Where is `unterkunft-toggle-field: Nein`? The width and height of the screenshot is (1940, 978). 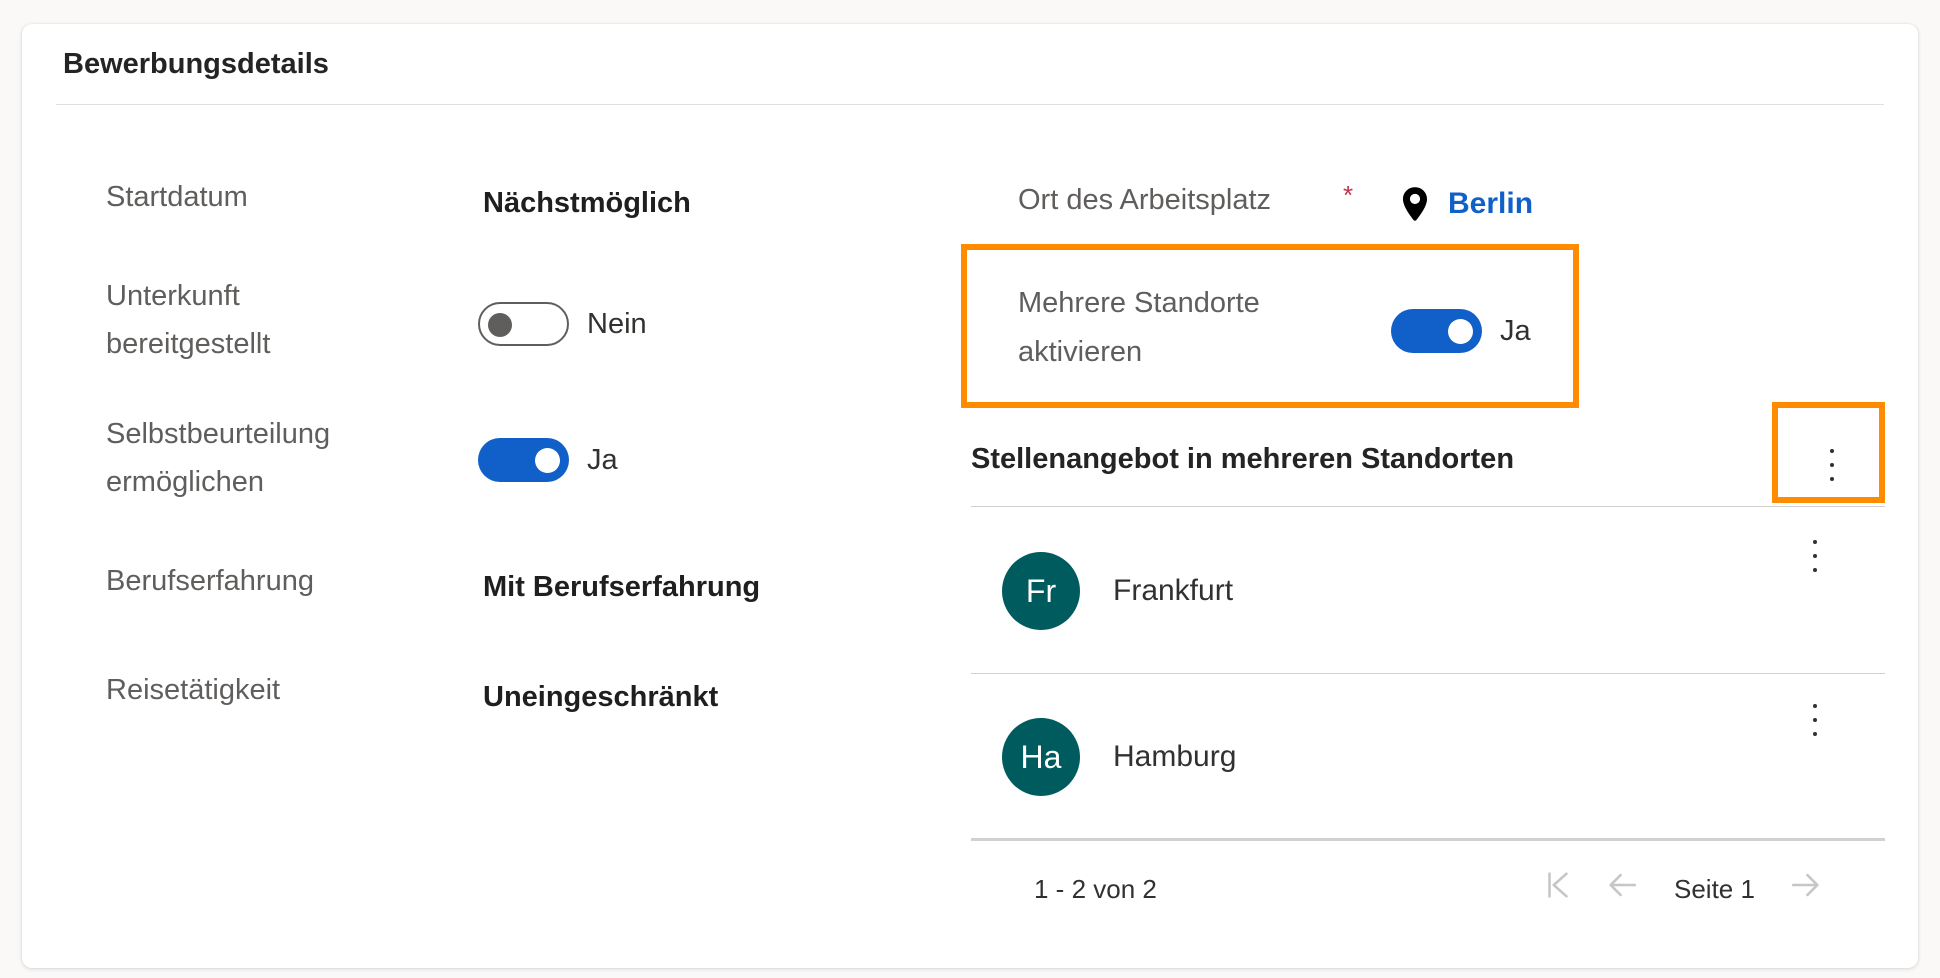
unterkunft-toggle-field: Nein is located at coordinates (562, 324).